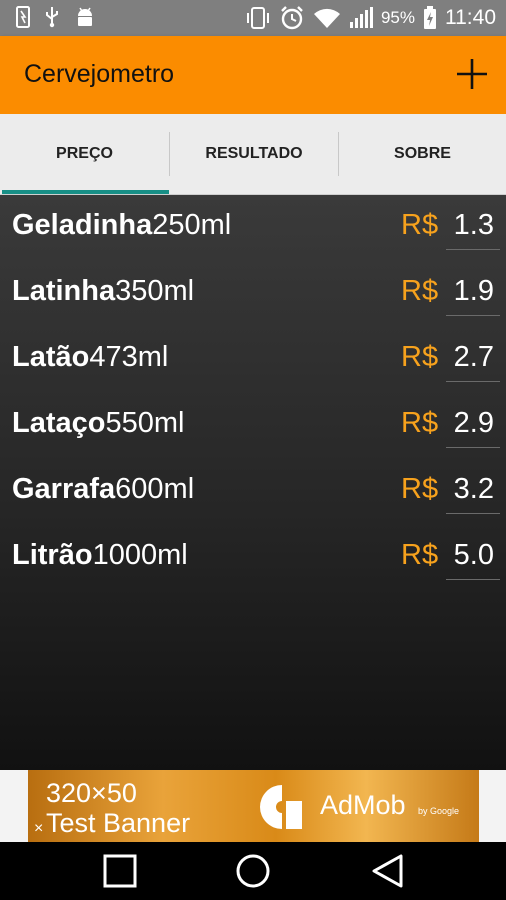  I want to click on ad-test-label: Test Banner, so click(118, 823).